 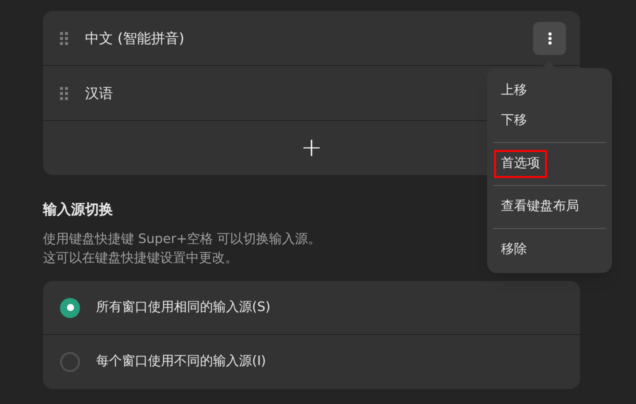 What do you see at coordinates (182, 240) in the screenshot?
I see `description-text: 使用键盘快捷键 Super+空格 可以切换输入源。` at bounding box center [182, 240].